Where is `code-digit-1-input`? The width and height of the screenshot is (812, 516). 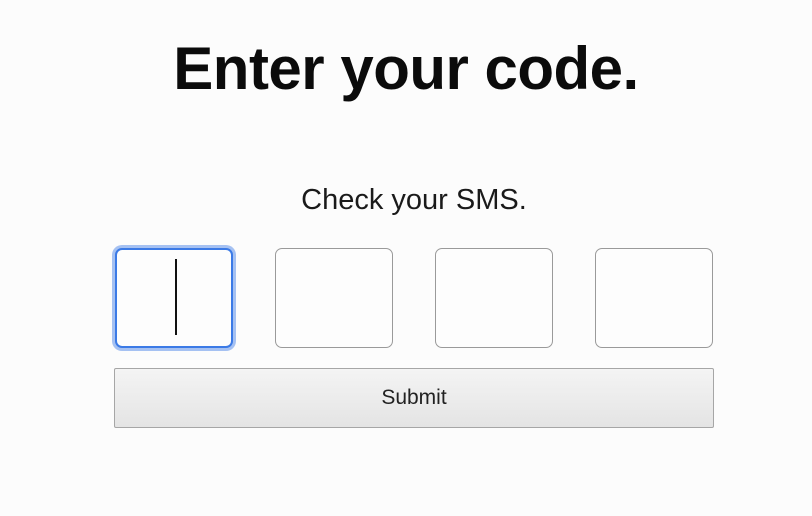
code-digit-1-input is located at coordinates (174, 298).